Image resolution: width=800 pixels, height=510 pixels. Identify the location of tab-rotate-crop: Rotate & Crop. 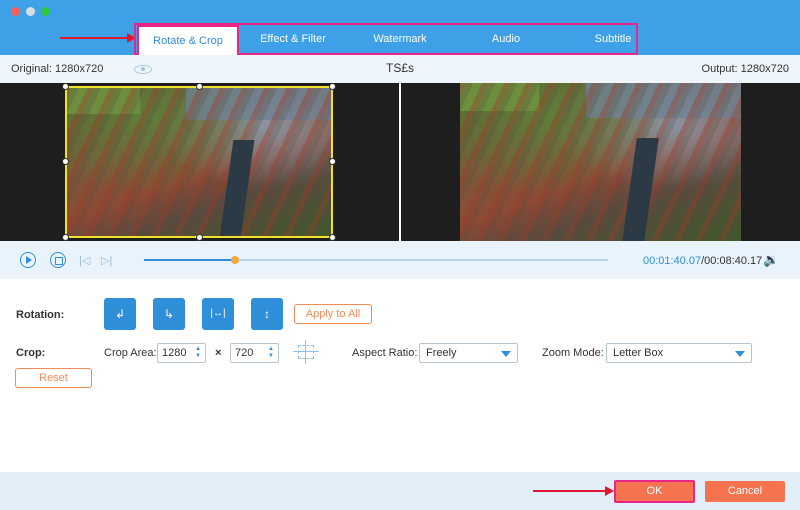
(188, 40).